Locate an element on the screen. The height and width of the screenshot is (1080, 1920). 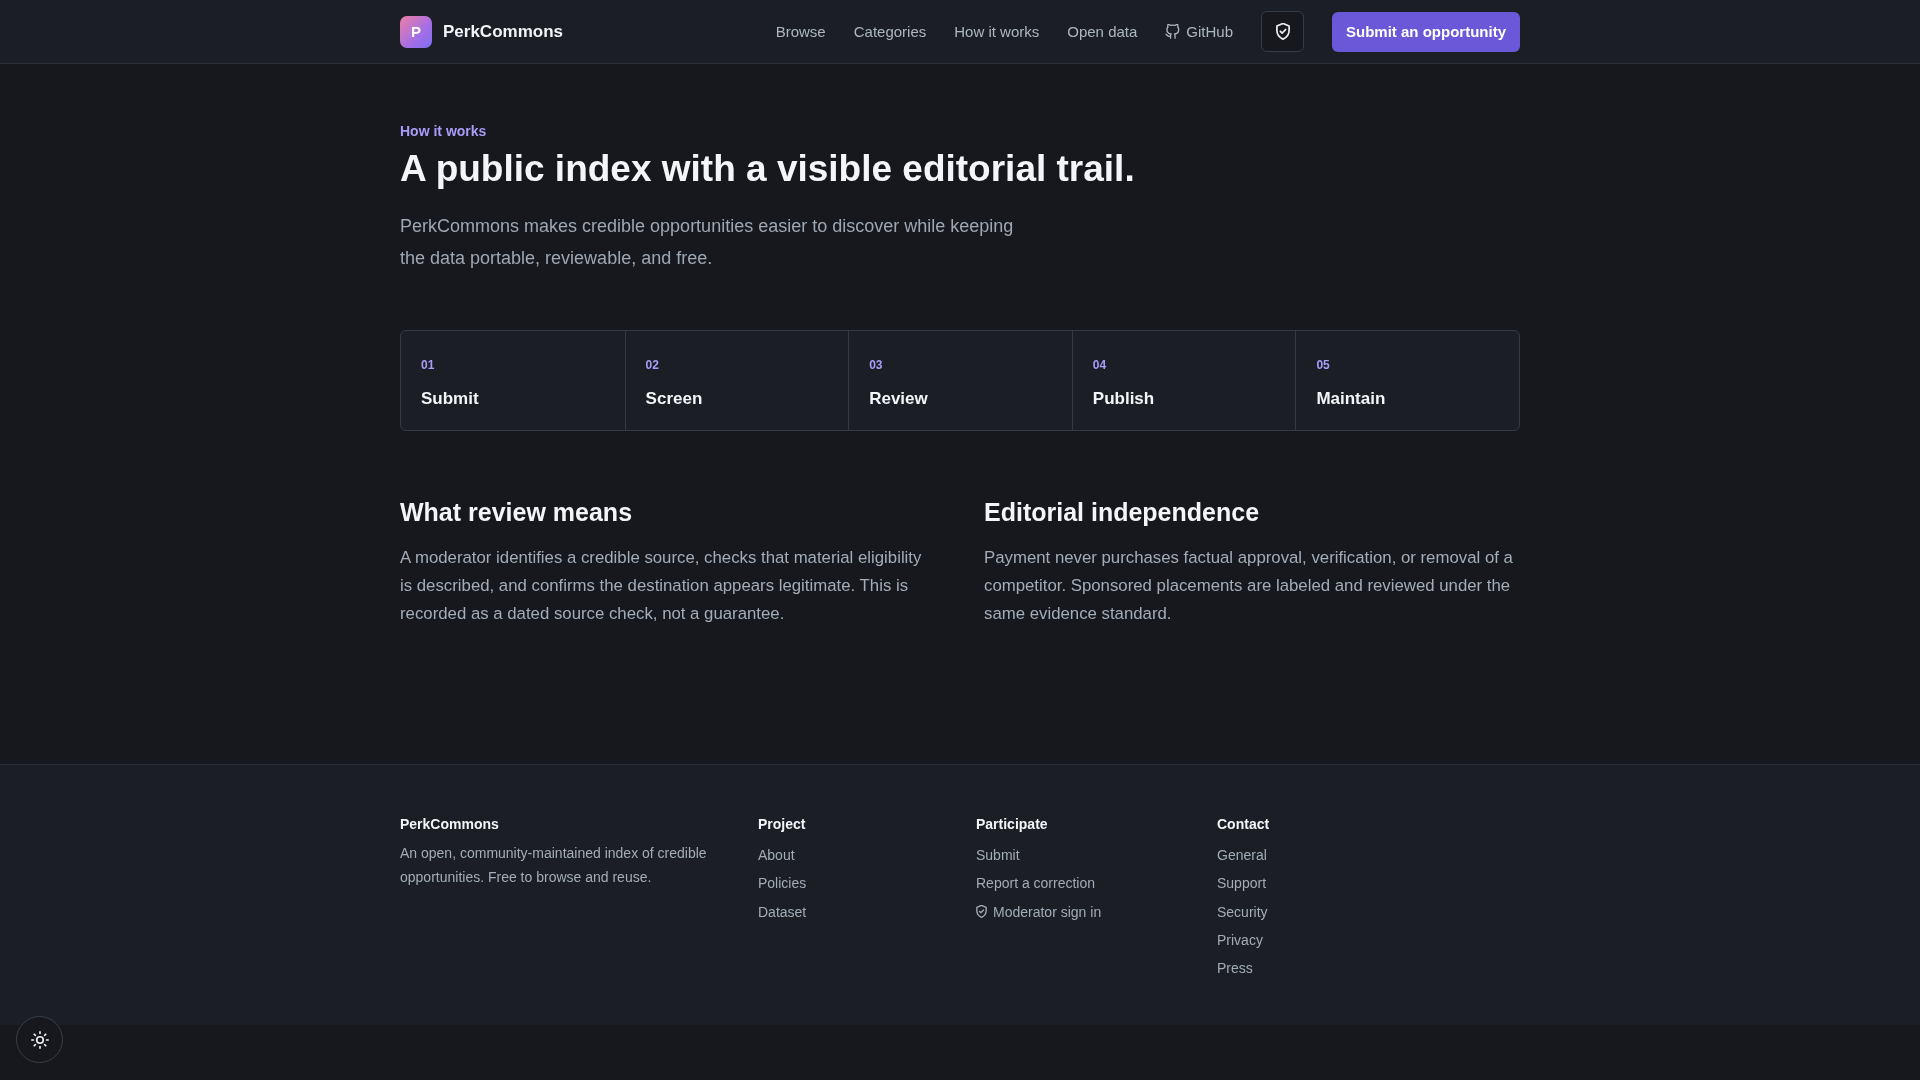
step-number: 02 is located at coordinates (652, 365).